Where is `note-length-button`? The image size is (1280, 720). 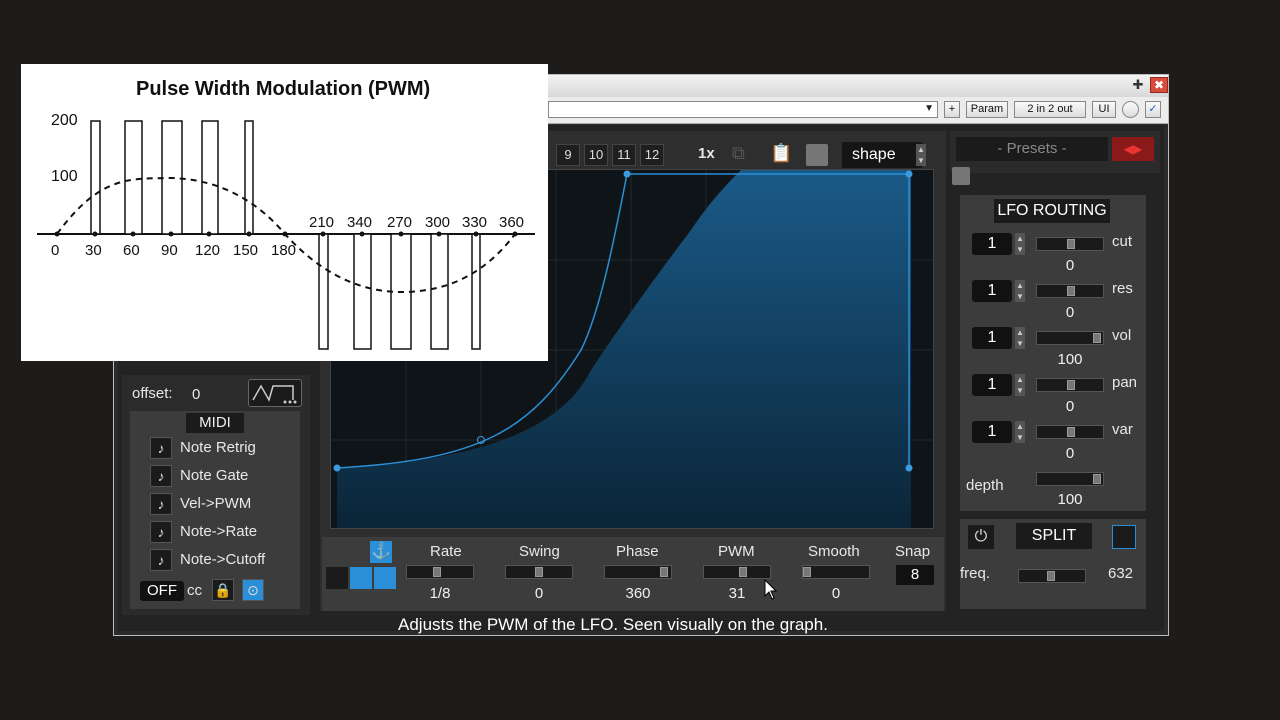
note-length-button is located at coordinates (385, 578).